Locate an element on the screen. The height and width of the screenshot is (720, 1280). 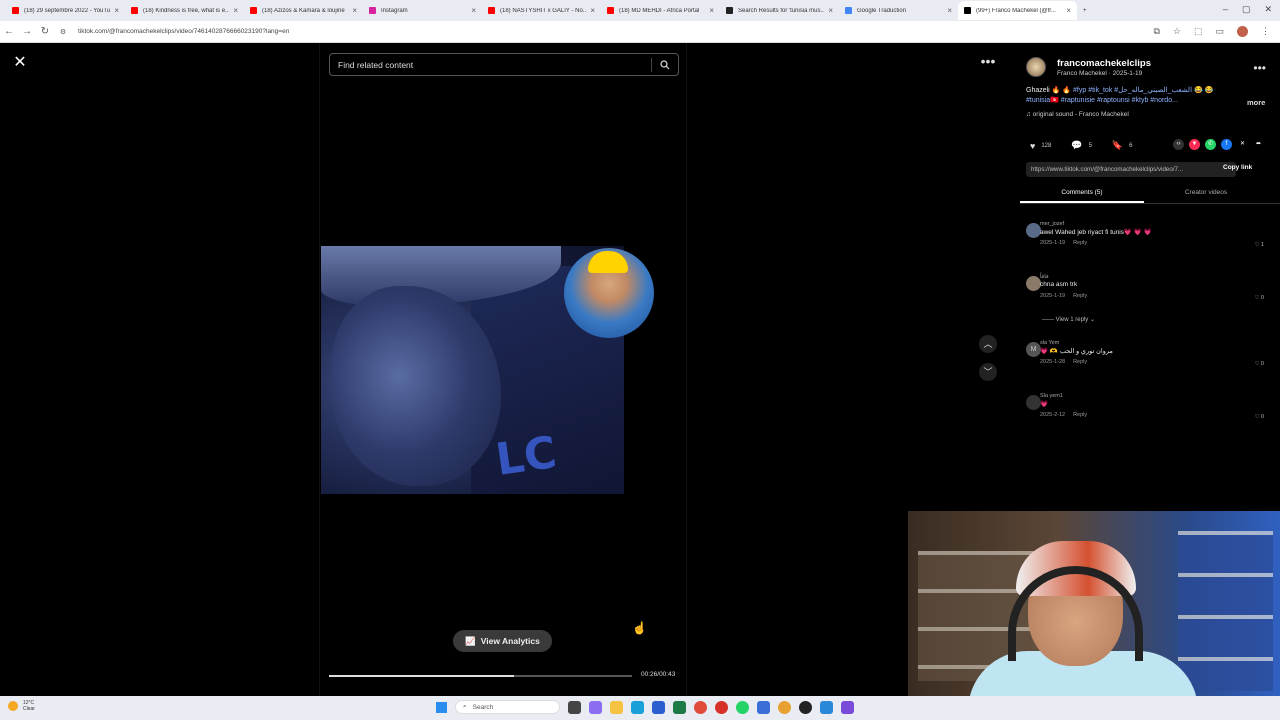
commenter-avatar: M is located at coordinates (1033, 349).